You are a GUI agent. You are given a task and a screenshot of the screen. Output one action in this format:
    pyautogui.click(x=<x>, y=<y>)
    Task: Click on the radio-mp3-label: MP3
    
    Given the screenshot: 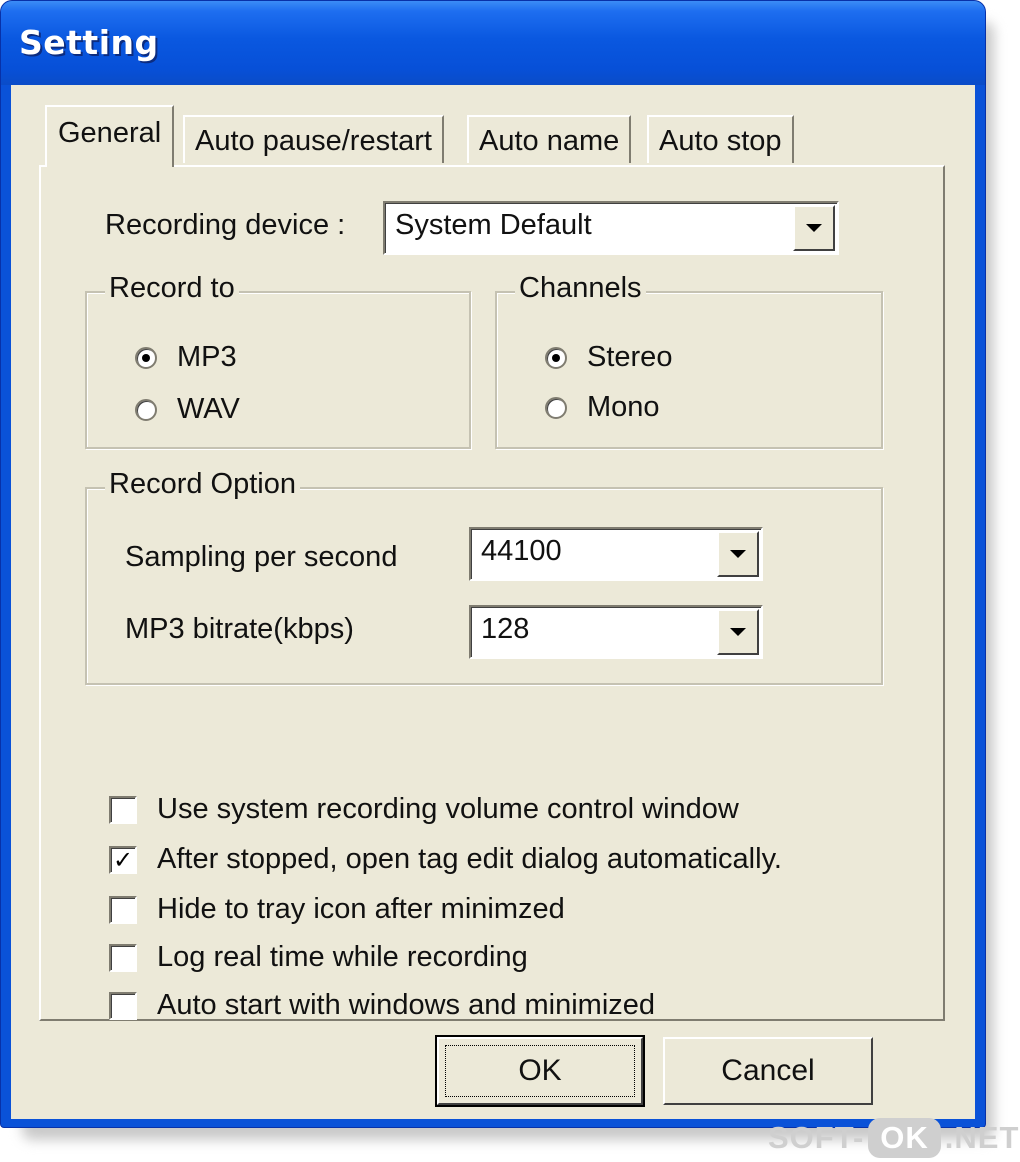 What is the action you would take?
    pyautogui.click(x=207, y=357)
    